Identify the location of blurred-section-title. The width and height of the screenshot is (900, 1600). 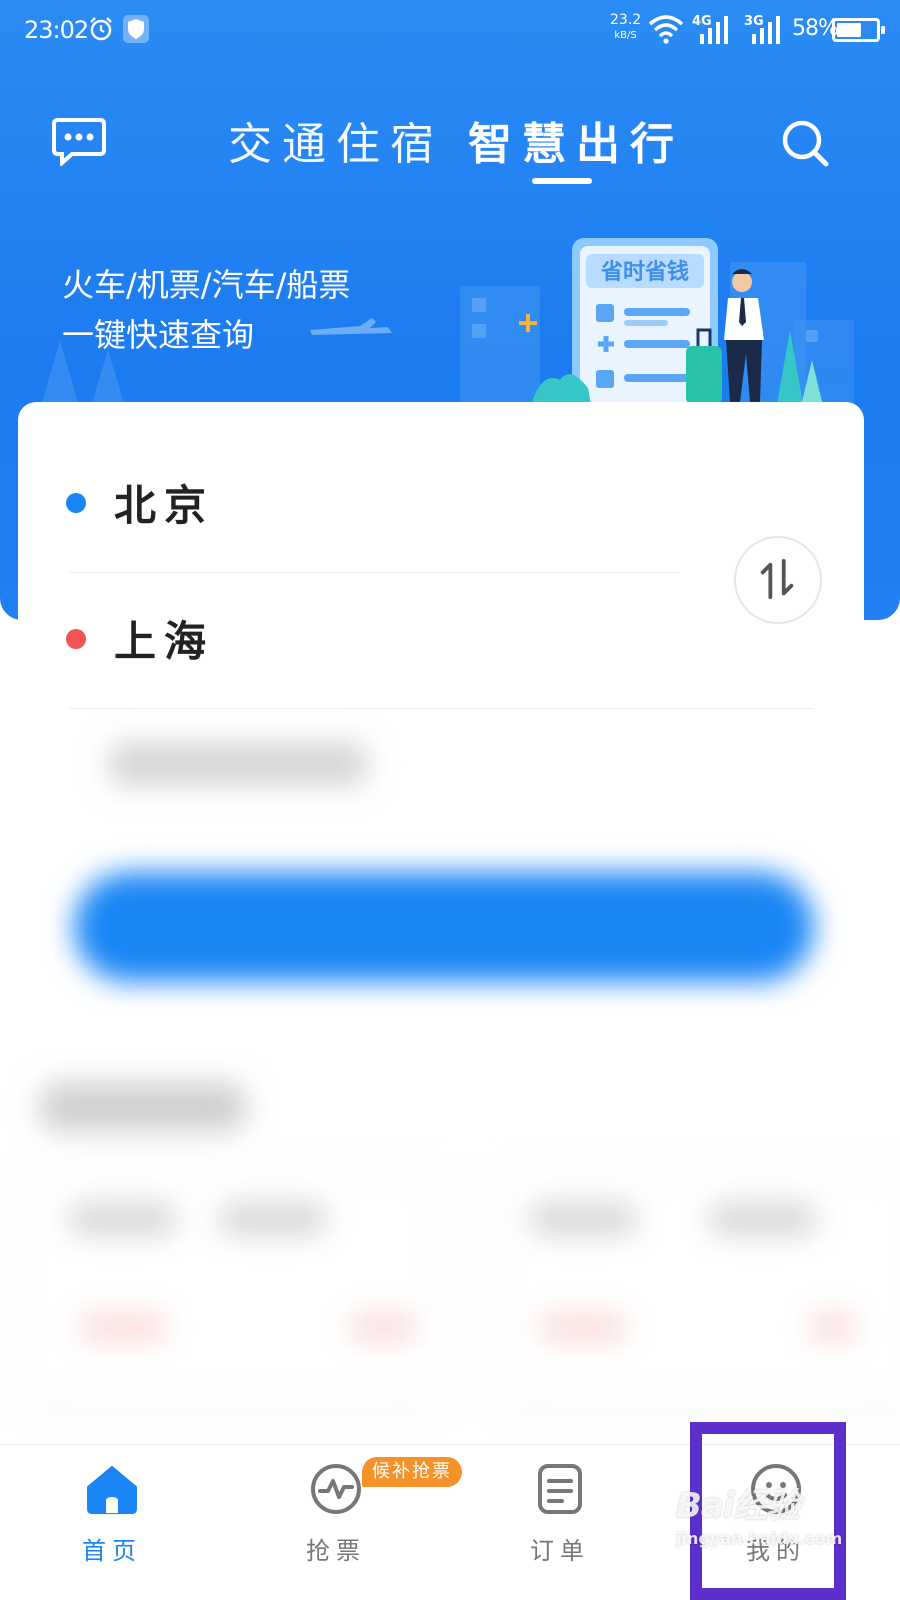
(143, 1107).